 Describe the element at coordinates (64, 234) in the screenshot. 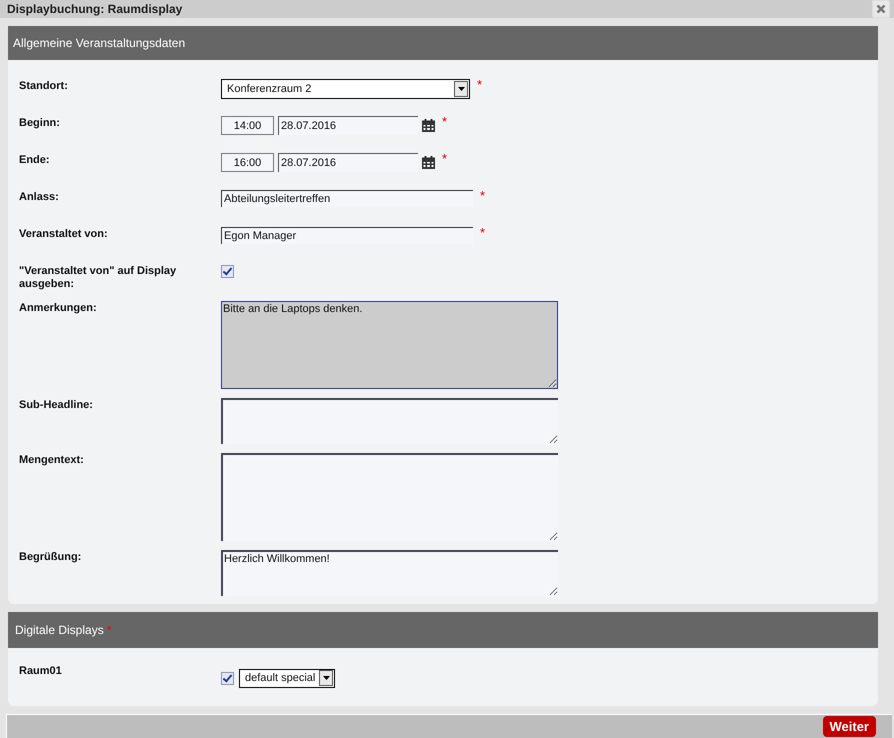

I see `field-label: Veranstaltet von:` at that location.